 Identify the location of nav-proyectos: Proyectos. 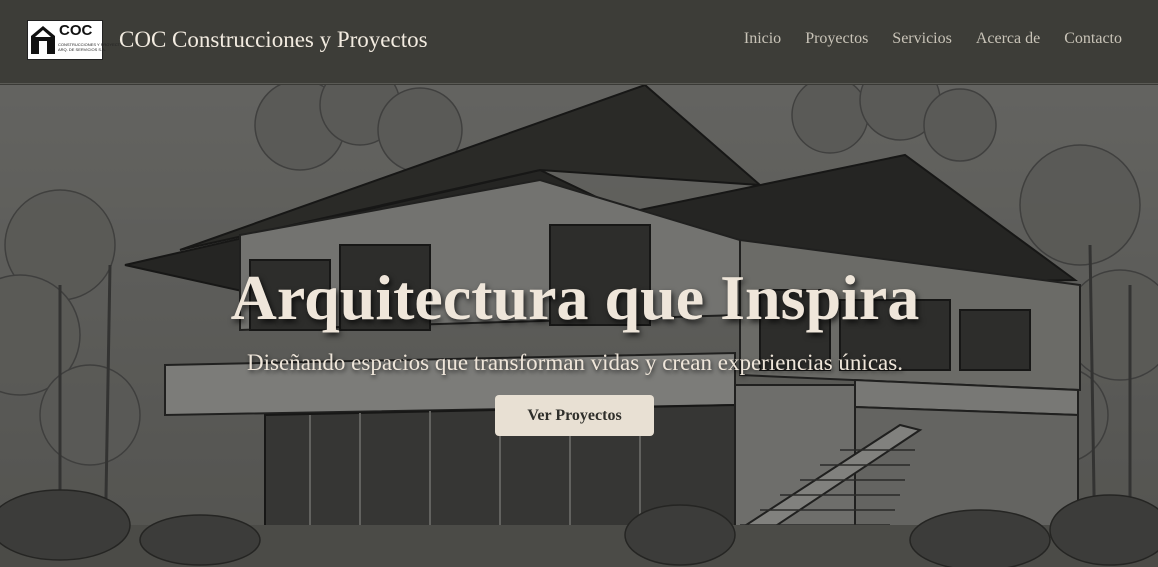
(836, 39).